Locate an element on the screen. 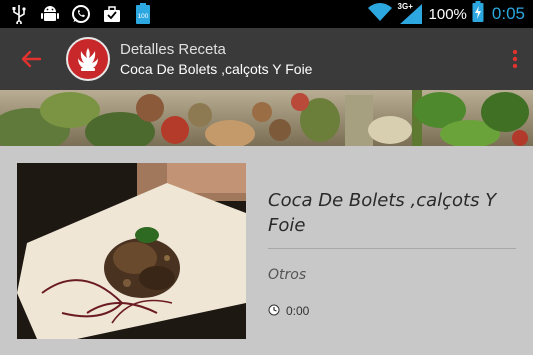  battery-100-icon: 100 is located at coordinates (143, 14).